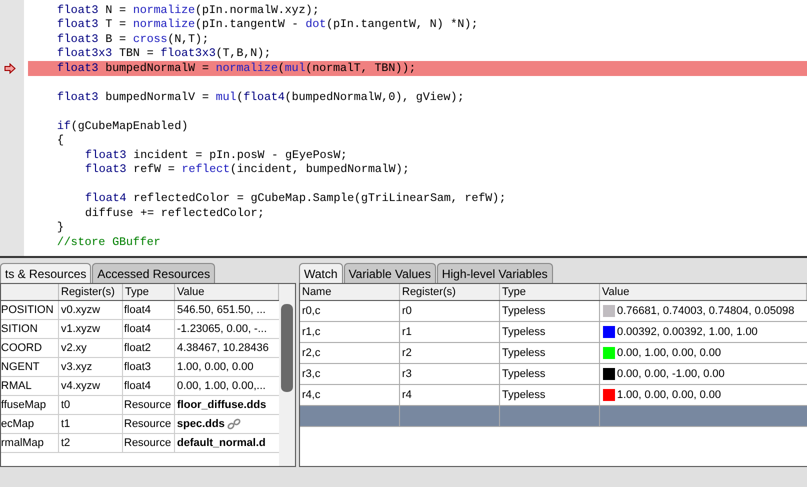  What do you see at coordinates (390, 273) in the screenshot?
I see `panel-tab: Variable Values` at bounding box center [390, 273].